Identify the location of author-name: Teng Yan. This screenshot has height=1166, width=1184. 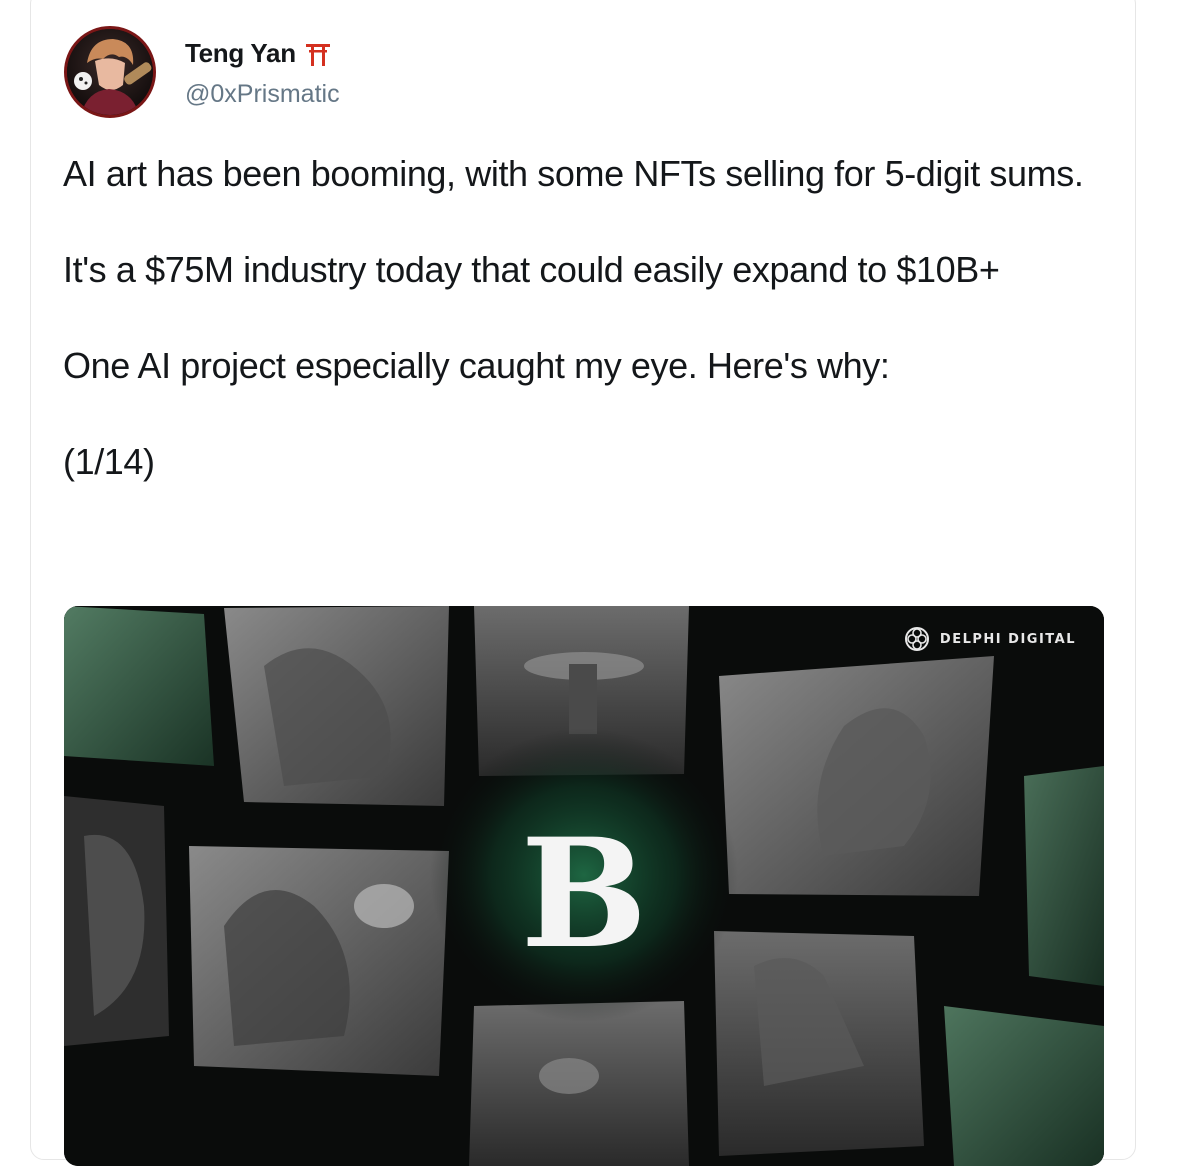
(258, 53).